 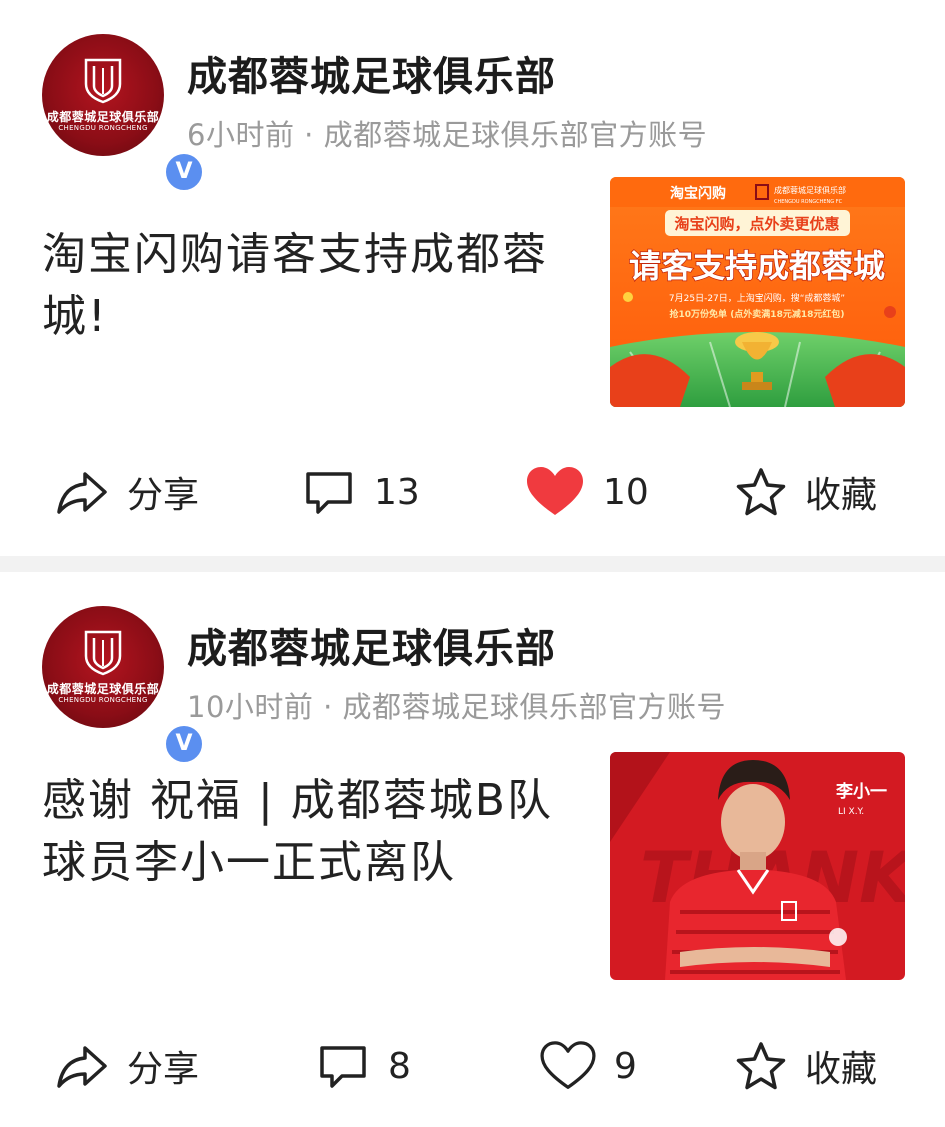 I want to click on like-button: 9, so click(x=588, y=1066).